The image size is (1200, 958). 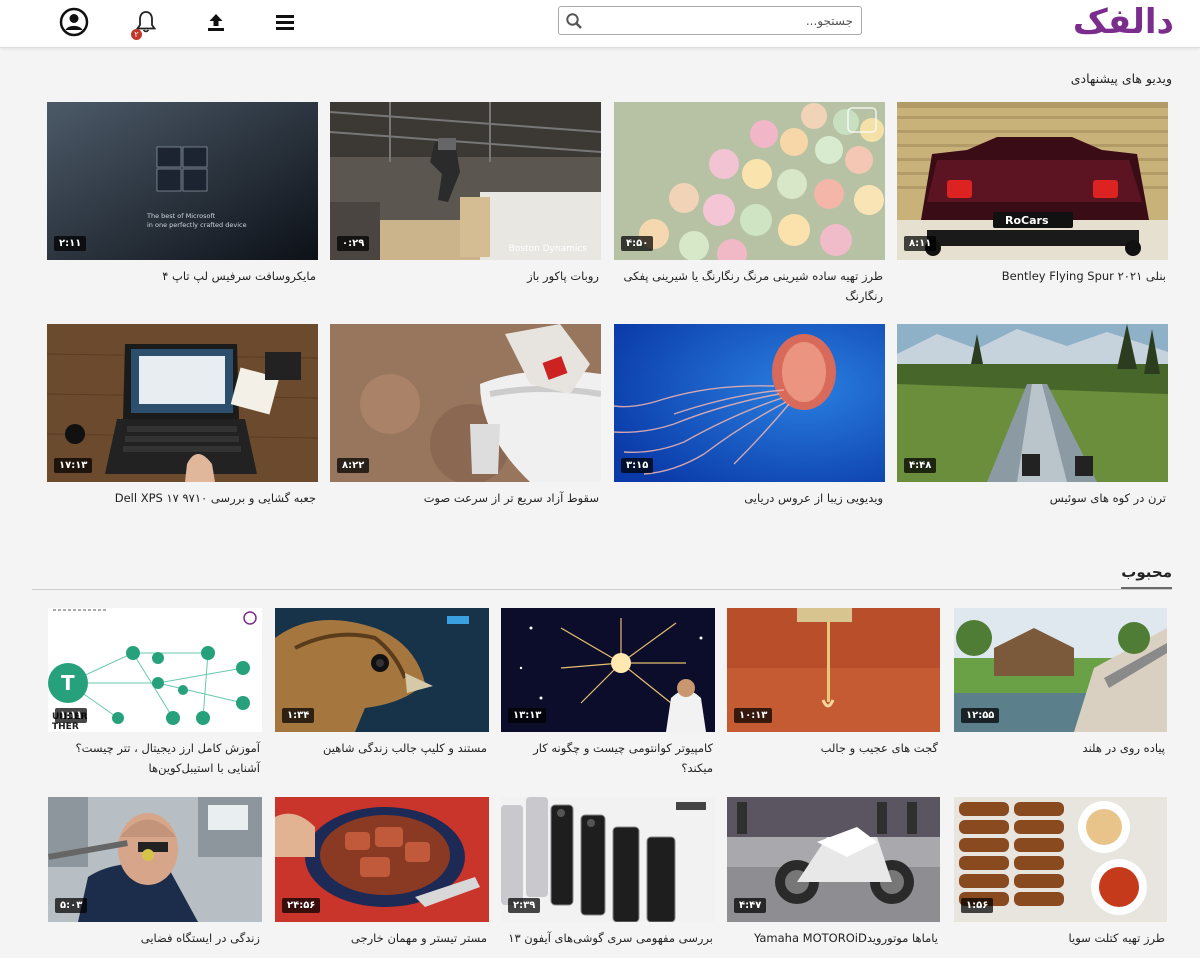 I want to click on video-title: بررسی مفهومی سری گوشی‌های آیفون ۱۳, so click(x=608, y=938).